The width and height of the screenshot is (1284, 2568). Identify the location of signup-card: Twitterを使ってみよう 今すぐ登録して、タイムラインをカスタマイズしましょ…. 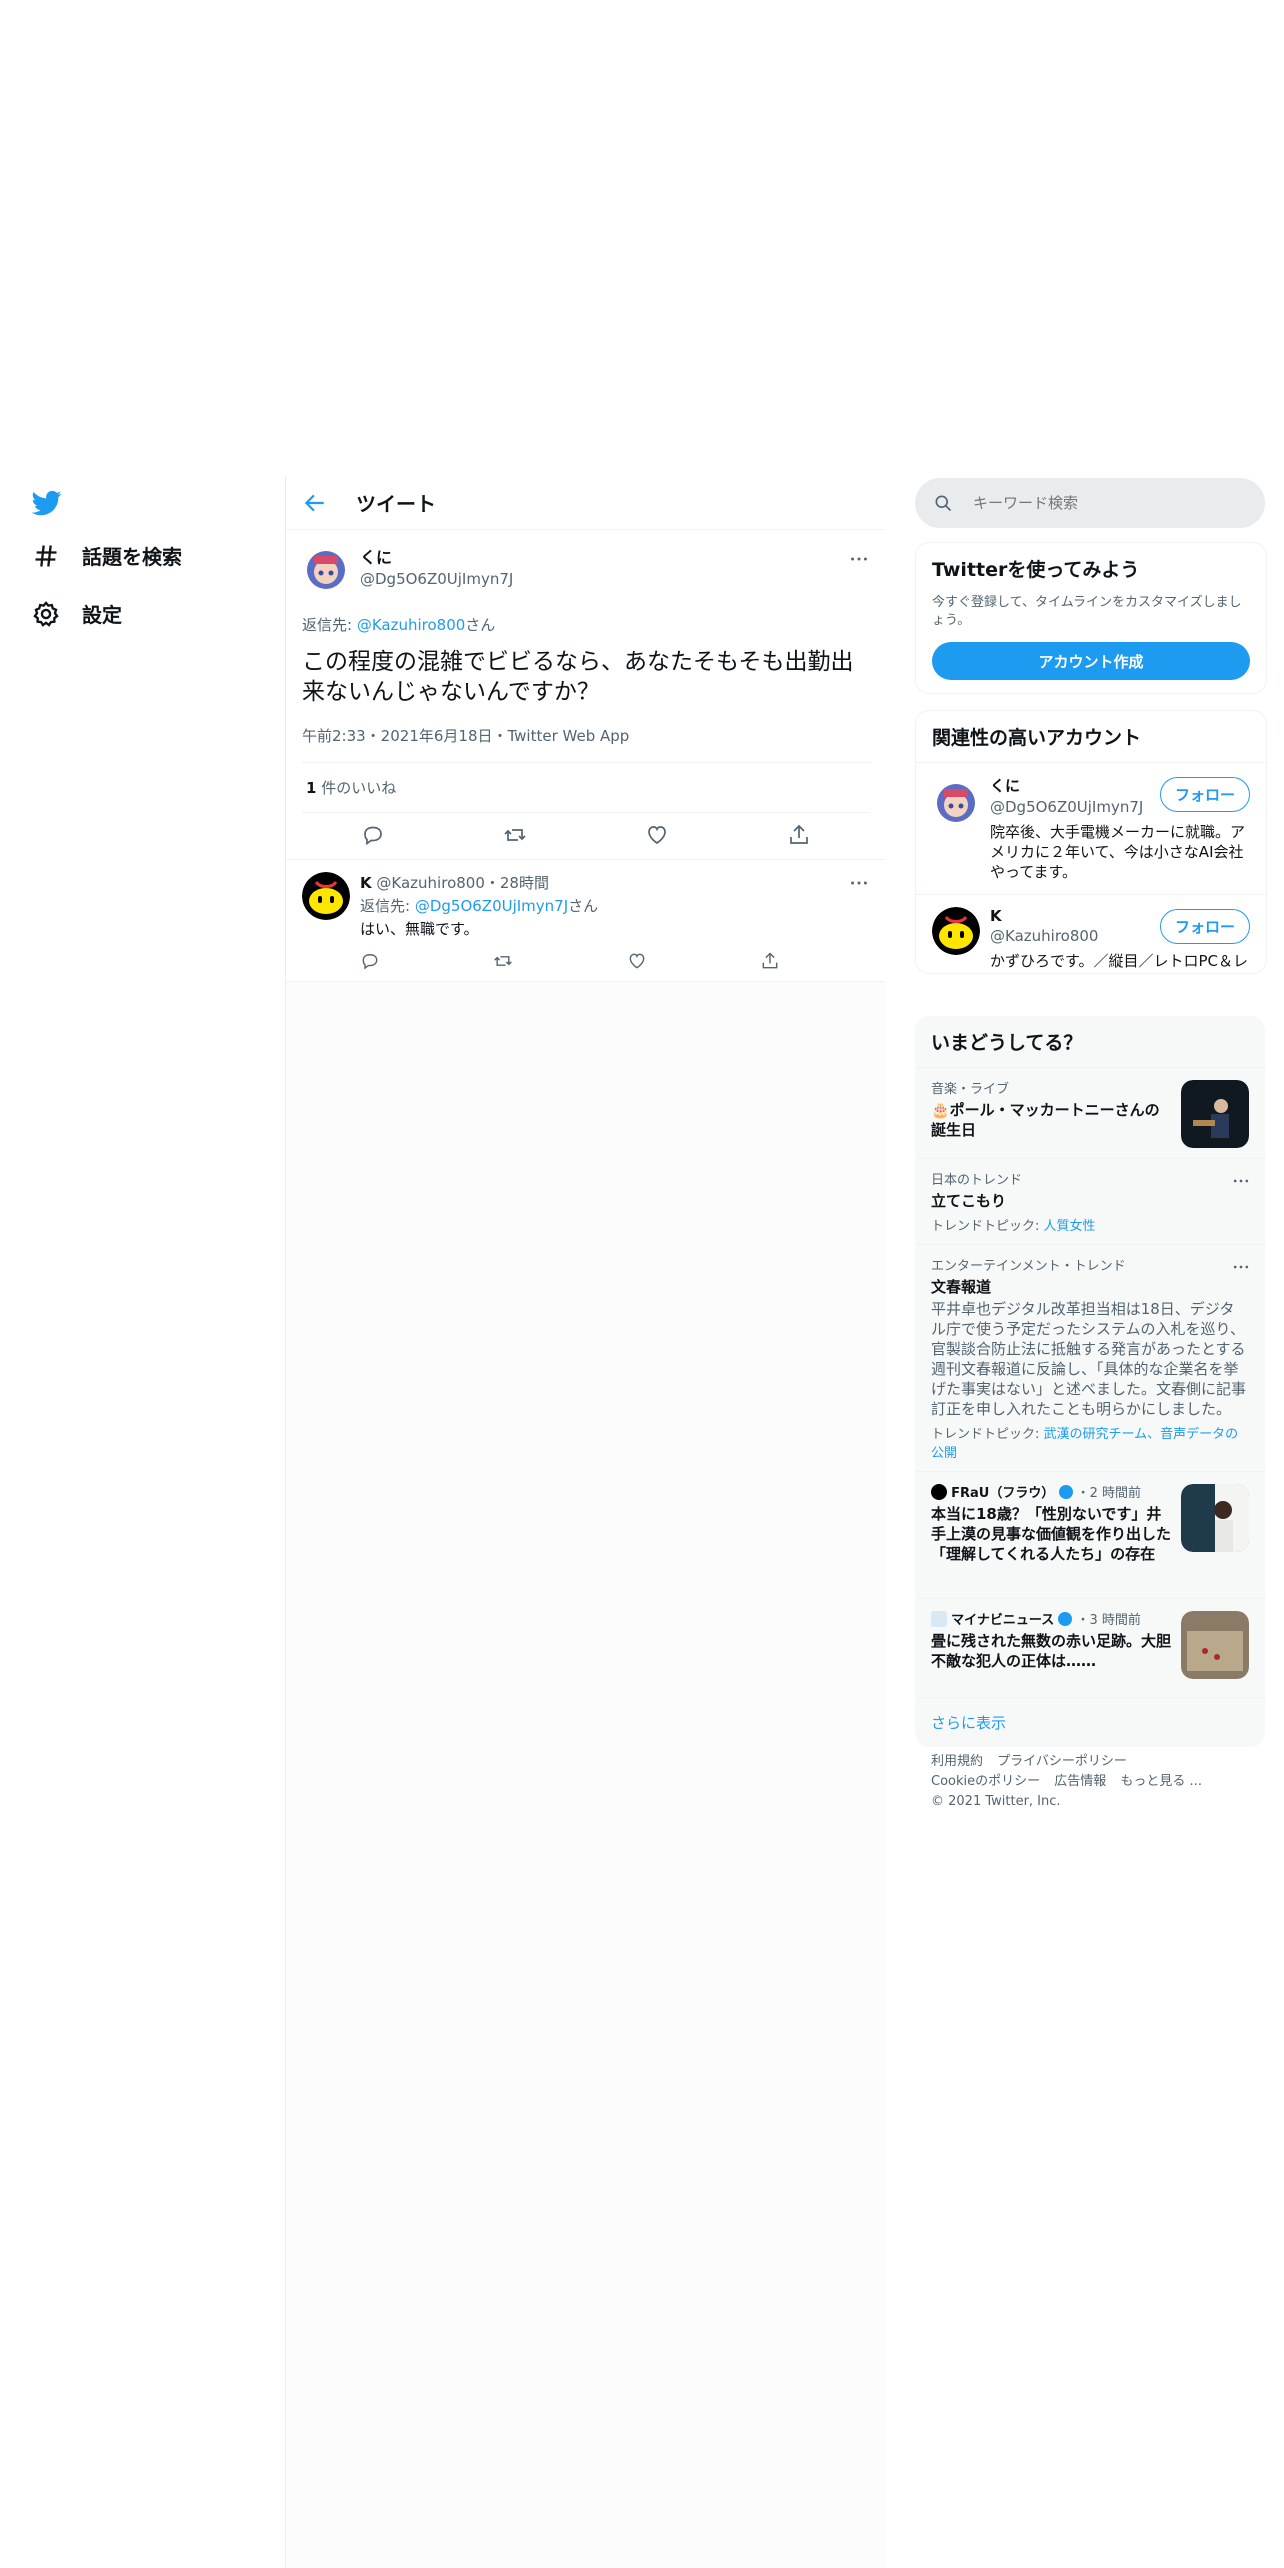
(1091, 618).